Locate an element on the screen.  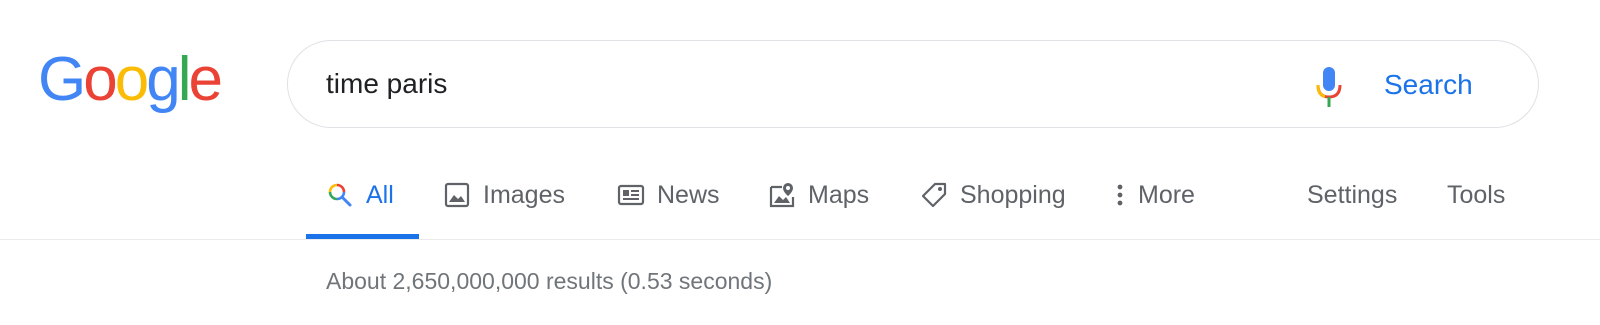
search-icon is located at coordinates (340, 195).